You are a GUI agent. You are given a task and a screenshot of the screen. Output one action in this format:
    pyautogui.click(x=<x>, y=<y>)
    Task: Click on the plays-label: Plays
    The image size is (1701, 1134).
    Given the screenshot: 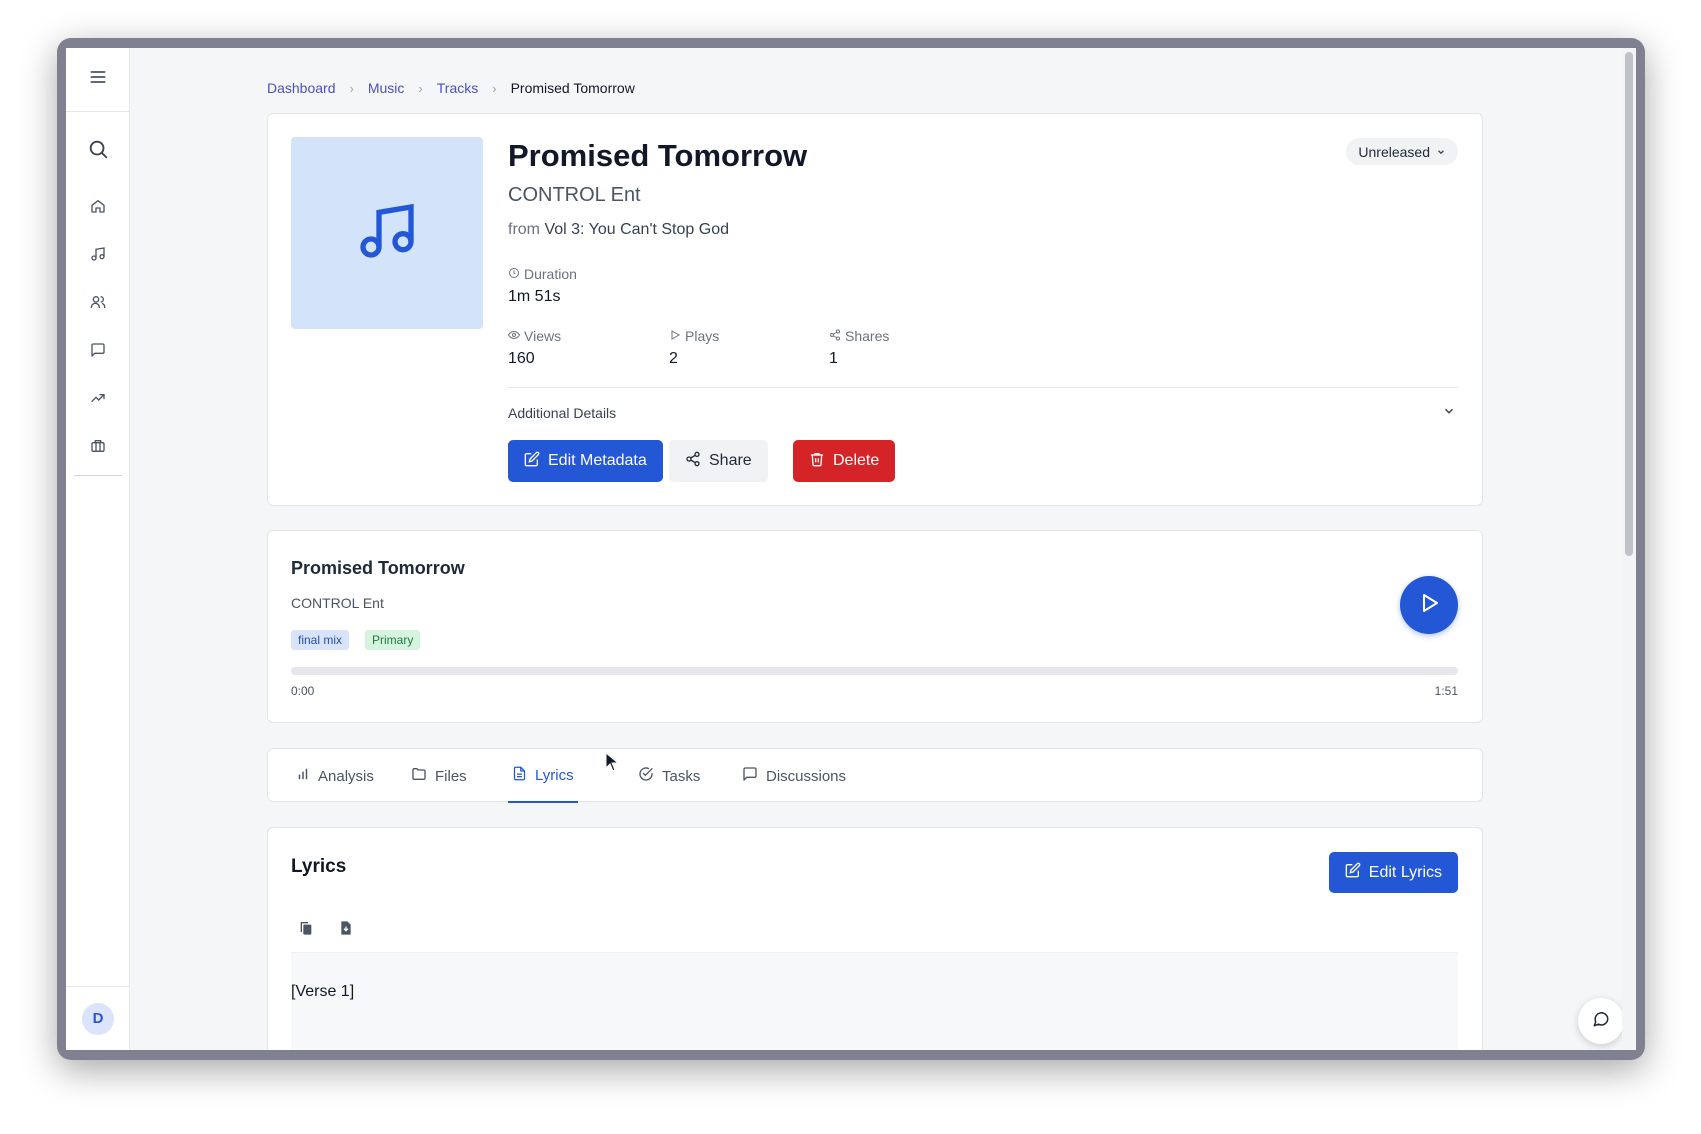 What is the action you would take?
    pyautogui.click(x=694, y=336)
    